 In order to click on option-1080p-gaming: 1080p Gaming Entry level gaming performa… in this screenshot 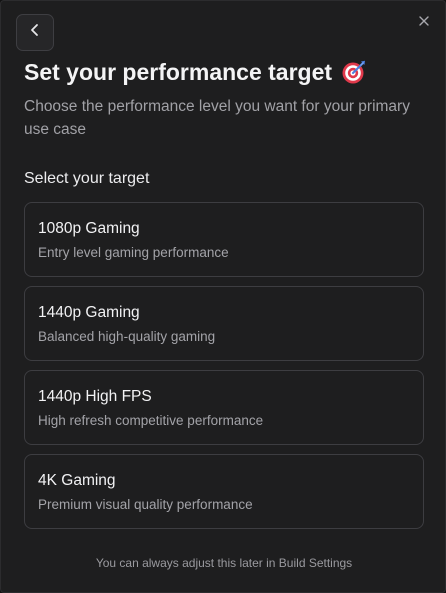, I will do `click(224, 239)`.